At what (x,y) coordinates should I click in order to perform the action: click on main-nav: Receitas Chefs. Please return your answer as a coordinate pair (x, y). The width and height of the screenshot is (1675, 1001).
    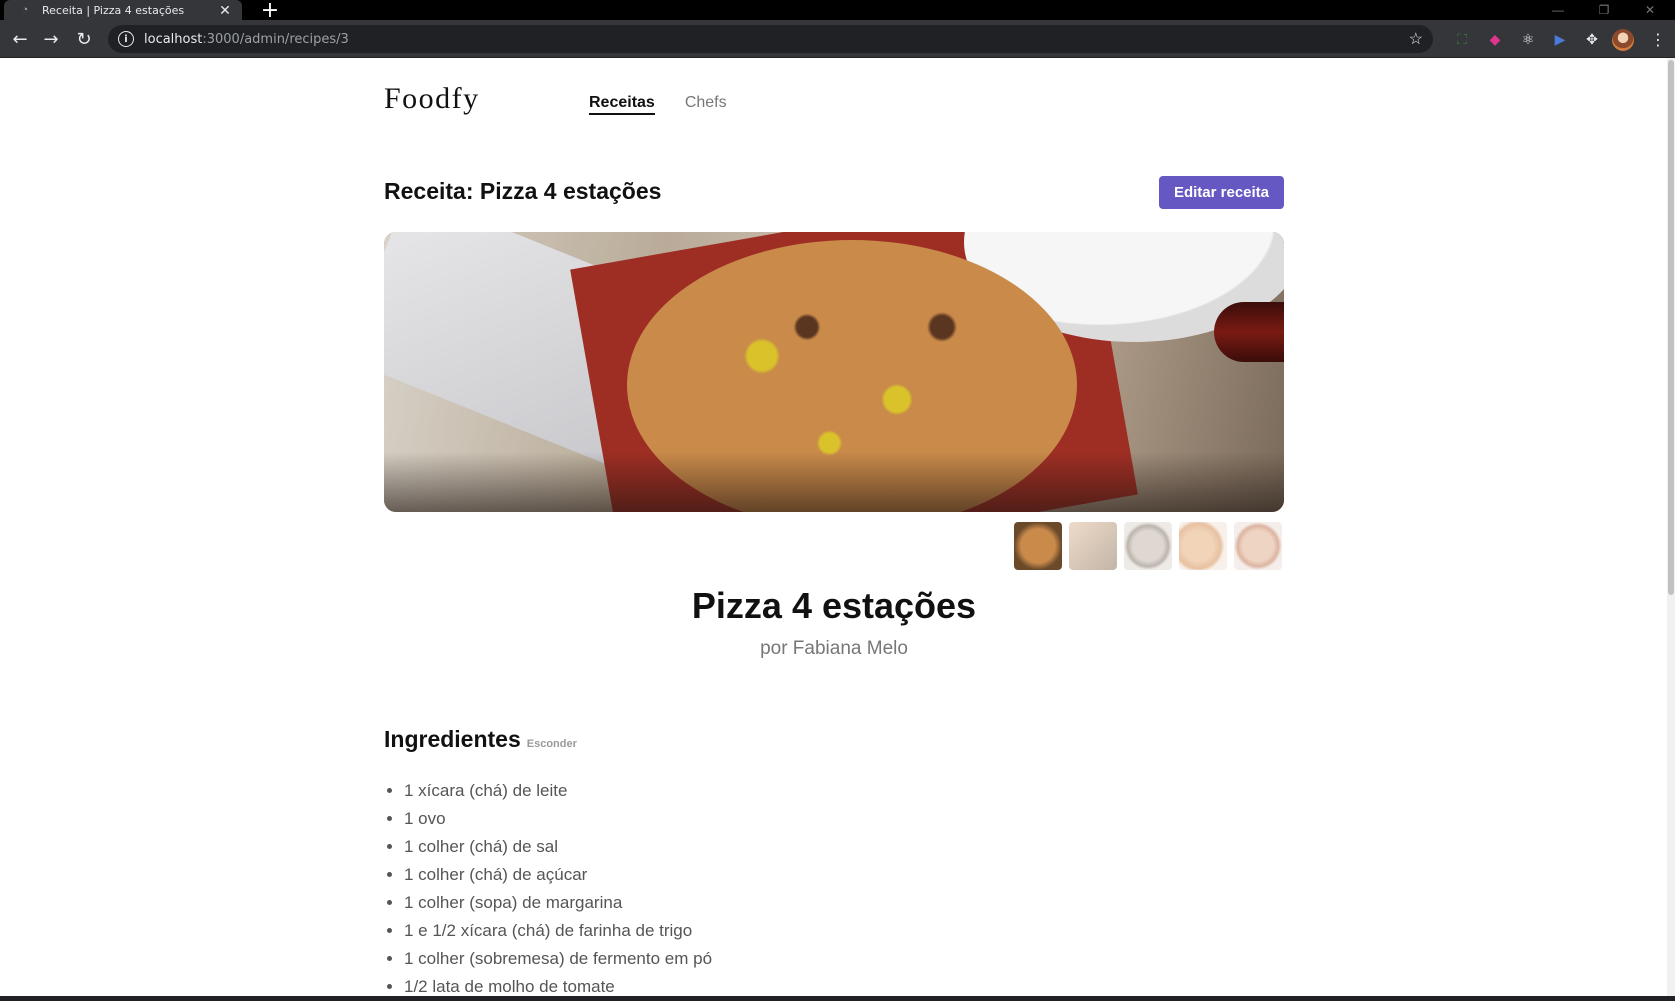
    Looking at the image, I should click on (658, 104).